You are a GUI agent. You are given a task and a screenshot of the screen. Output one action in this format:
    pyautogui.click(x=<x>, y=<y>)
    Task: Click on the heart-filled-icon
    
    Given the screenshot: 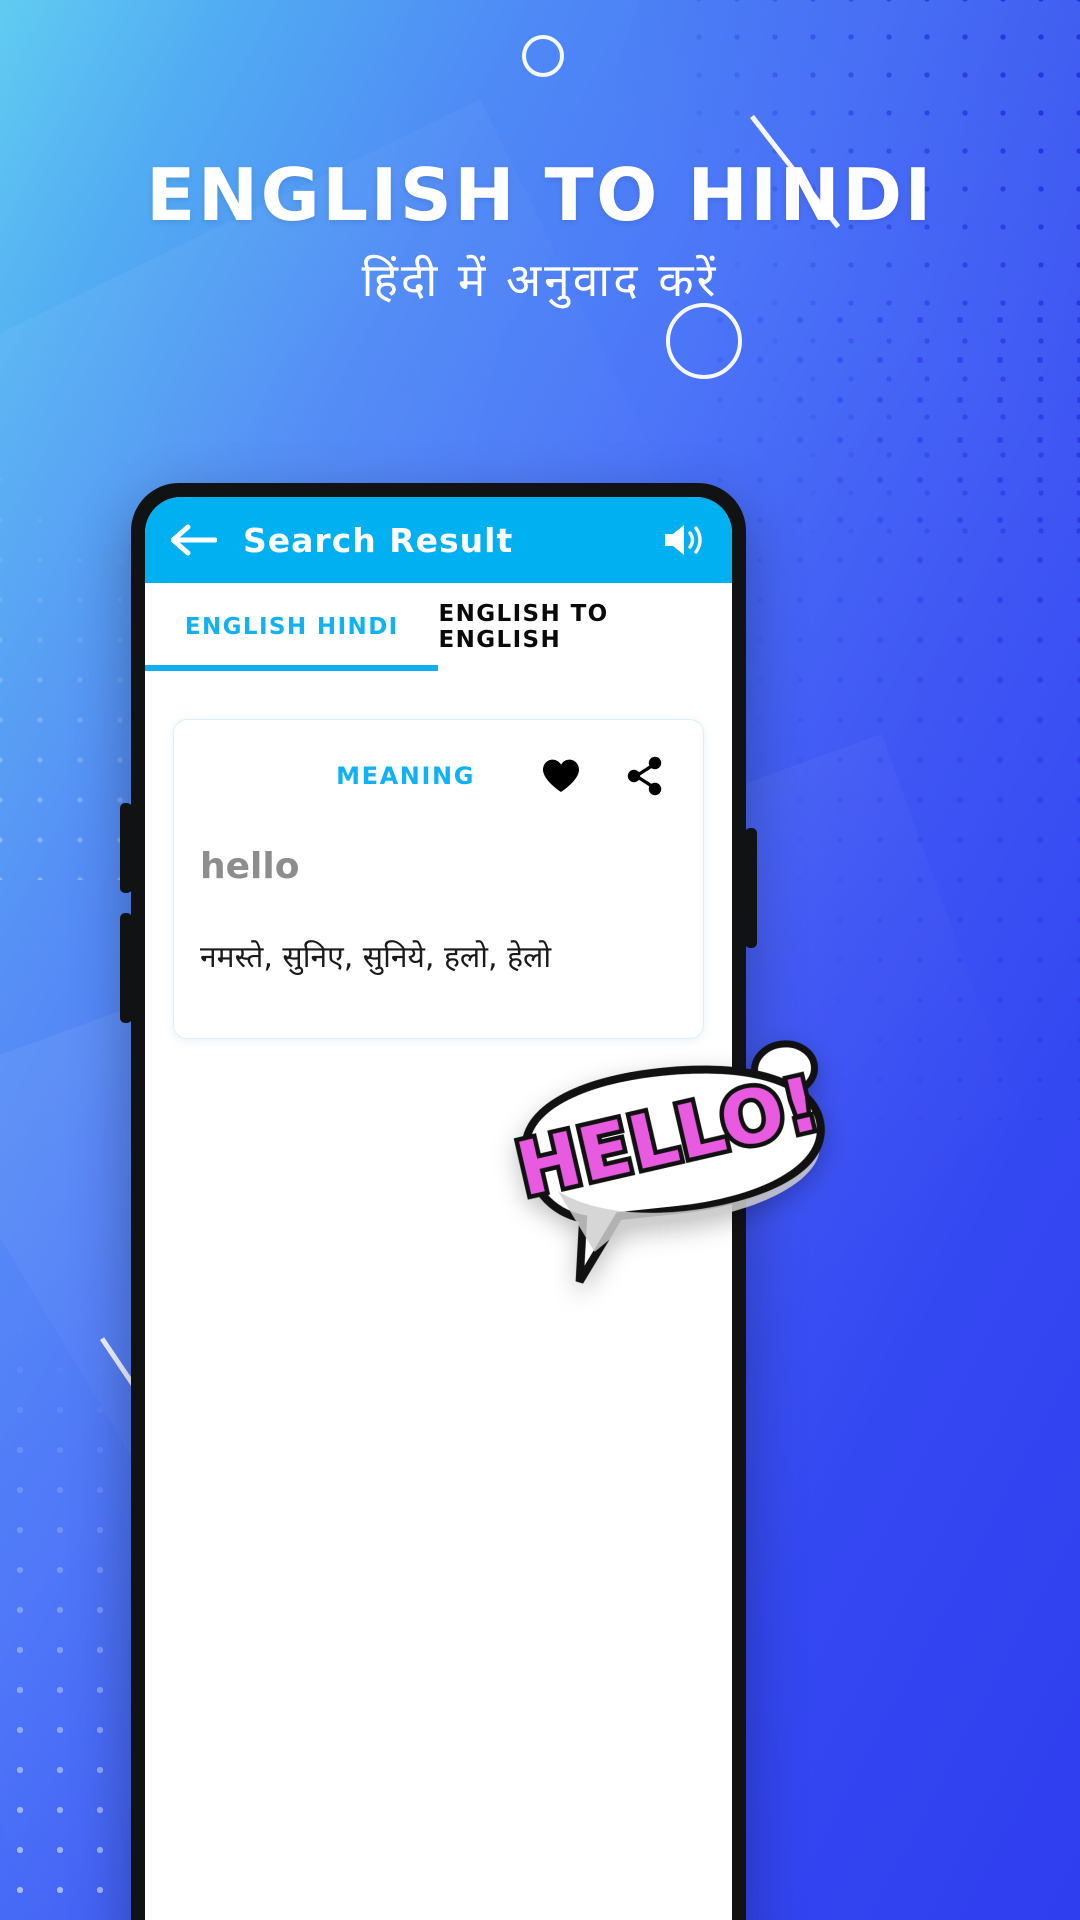 What is the action you would take?
    pyautogui.click(x=561, y=776)
    